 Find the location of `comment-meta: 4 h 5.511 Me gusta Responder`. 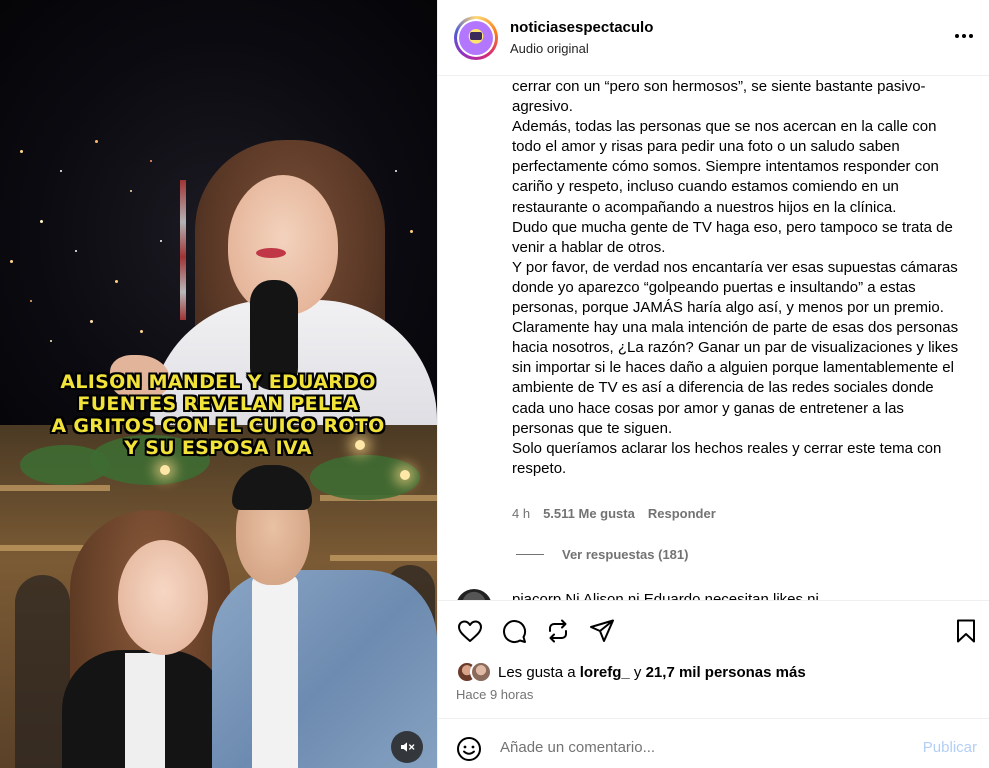

comment-meta: 4 h 5.511 Me gusta Responder is located at coordinates (614, 513).